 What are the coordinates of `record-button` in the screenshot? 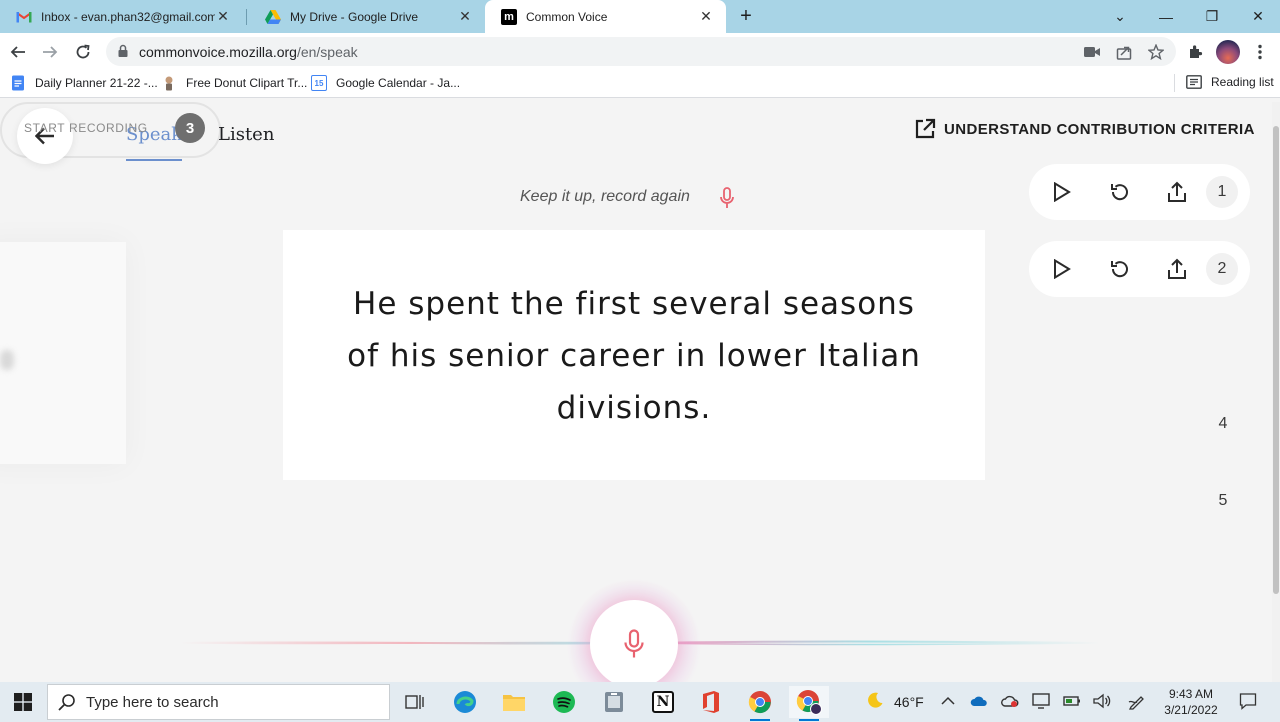 It's located at (634, 641).